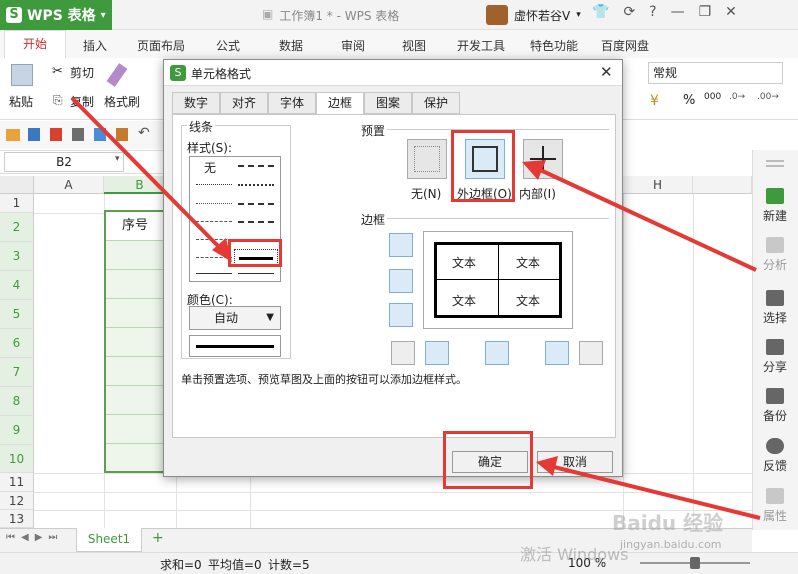  Describe the element at coordinates (646, 219) in the screenshot. I see `arrow-to-preset` at that location.